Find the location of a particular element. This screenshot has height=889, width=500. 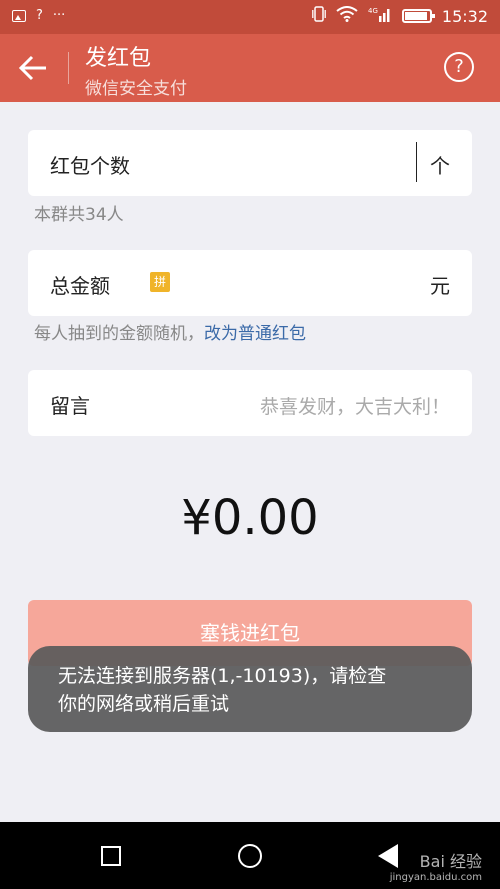

message-input: 恭喜发财，大吉大利！ is located at coordinates (355, 405).